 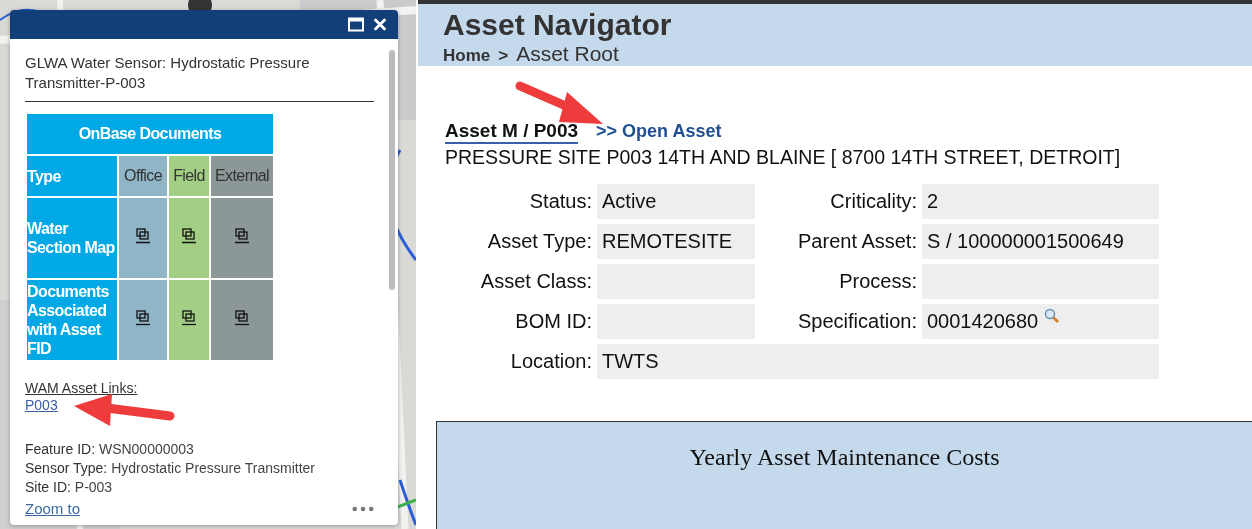 What do you see at coordinates (392, 170) in the screenshot?
I see `scrollbar` at bounding box center [392, 170].